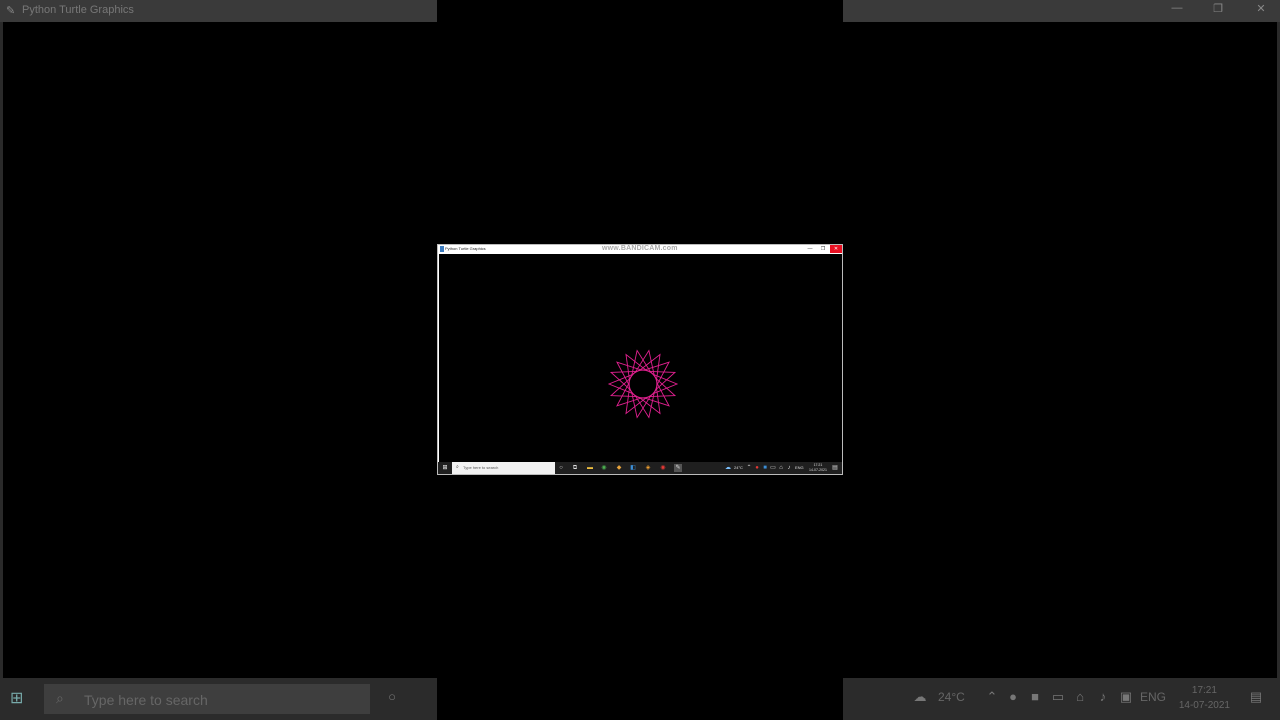 This screenshot has height=720, width=1280. Describe the element at coordinates (835, 468) in the screenshot. I see `notification-icon: ▤` at that location.